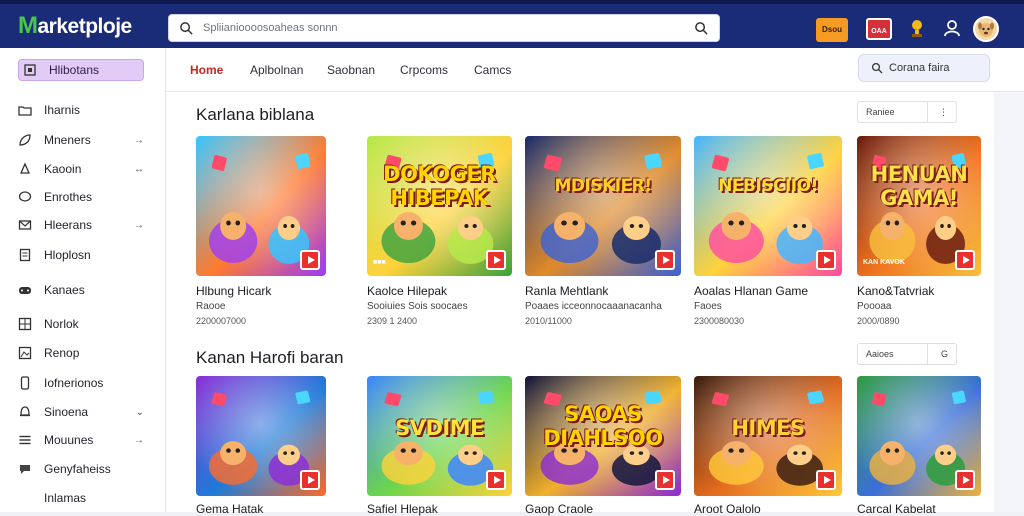 This screenshot has height=516, width=1024. Describe the element at coordinates (407, 291) in the screenshot. I see `game-card-title: Kaolce Hilepak` at that location.